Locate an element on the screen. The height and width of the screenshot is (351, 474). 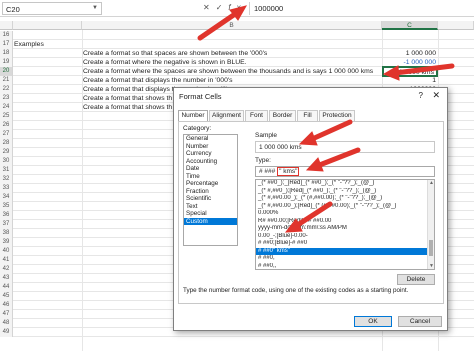
fx-icon: fx is located at coordinates (237, 7).